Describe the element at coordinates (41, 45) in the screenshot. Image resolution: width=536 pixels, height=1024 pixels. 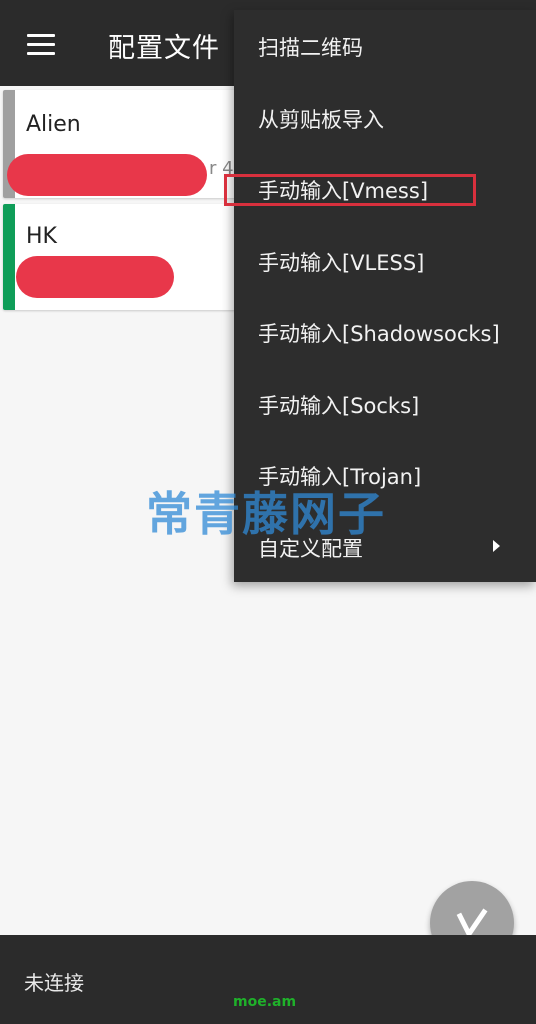
I see `hamburger-menu-icon` at that location.